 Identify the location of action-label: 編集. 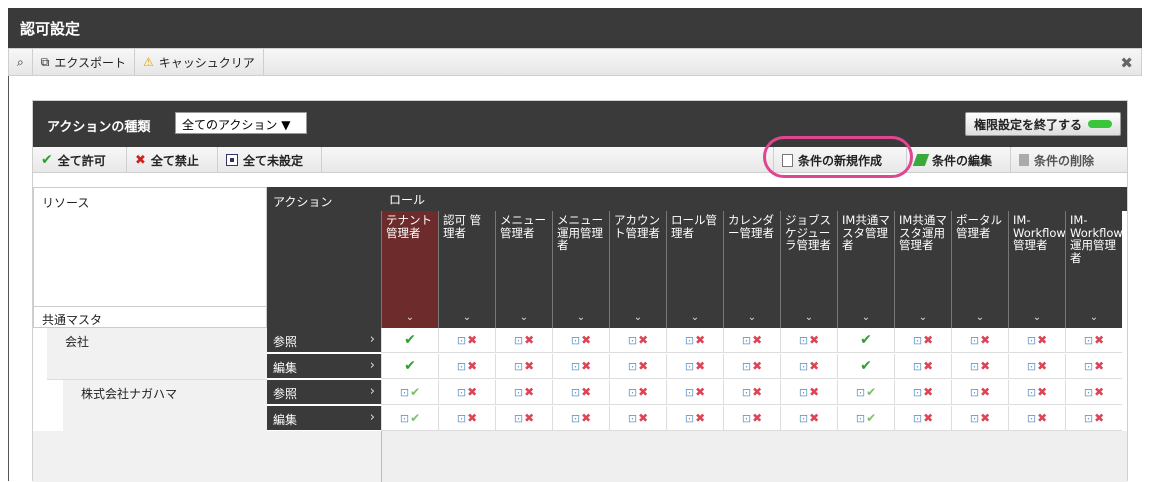
(285, 368).